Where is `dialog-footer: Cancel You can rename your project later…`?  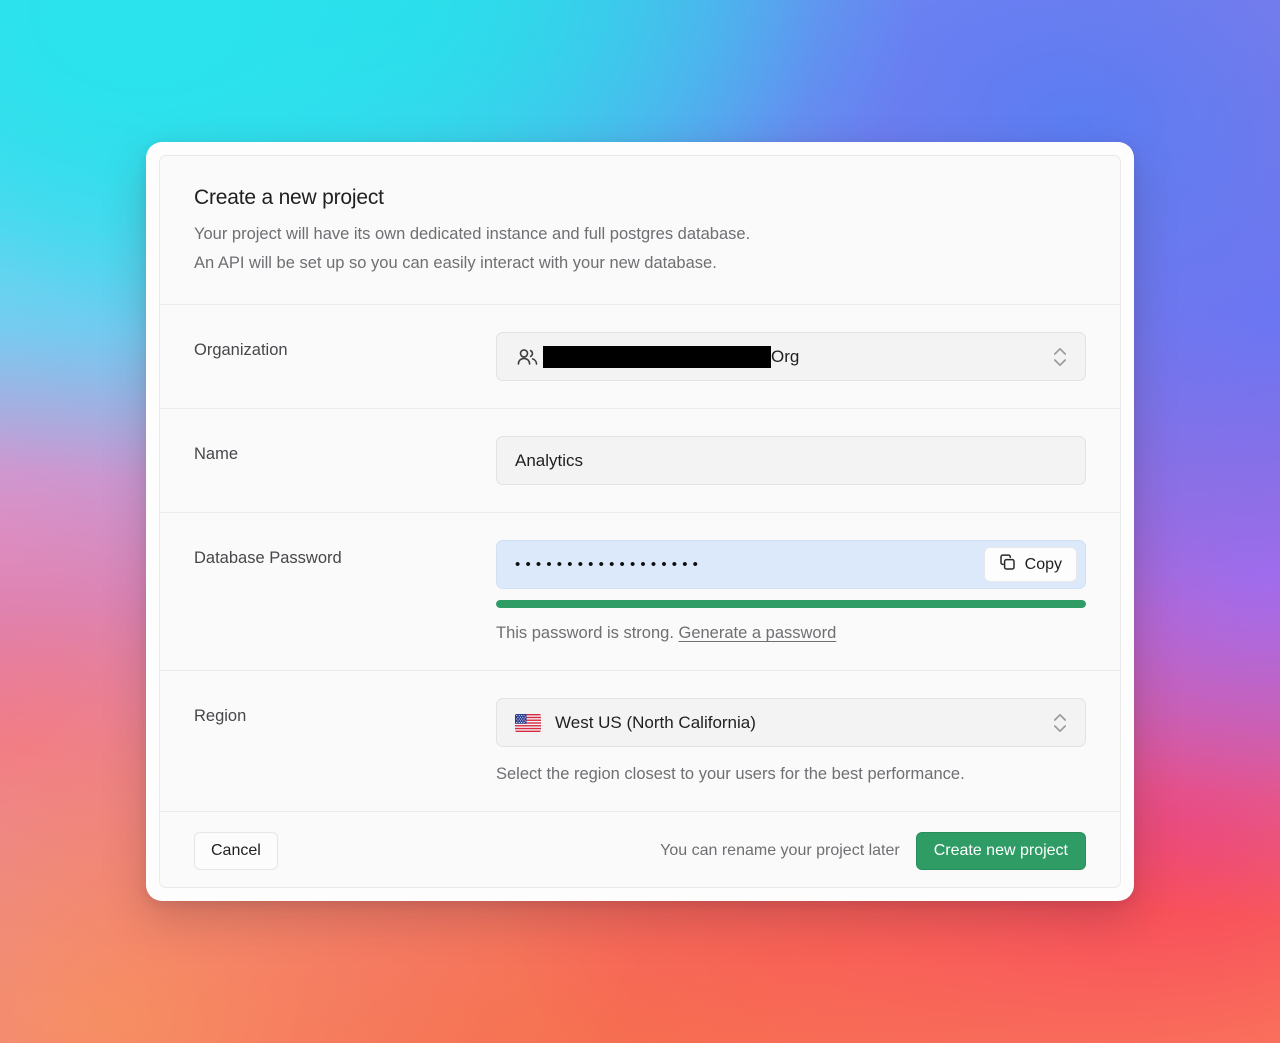
dialog-footer: Cancel You can rename your project later… is located at coordinates (640, 849).